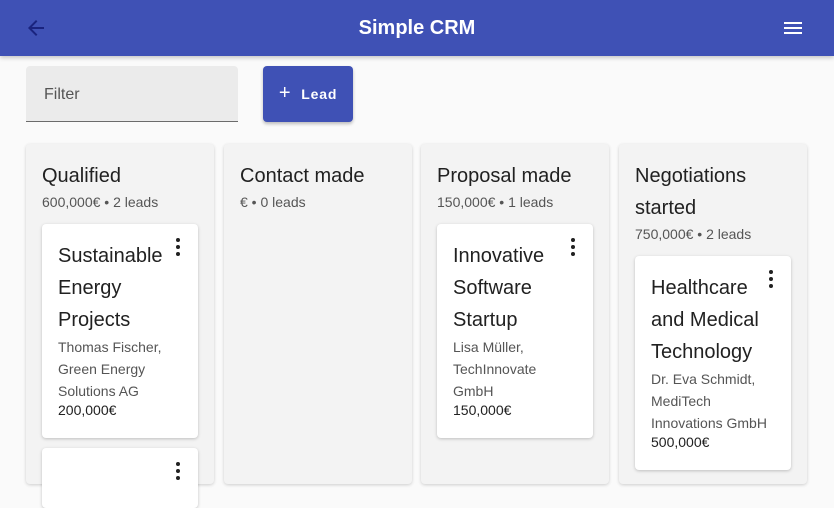  I want to click on lead-value: 500,000€, so click(680, 442).